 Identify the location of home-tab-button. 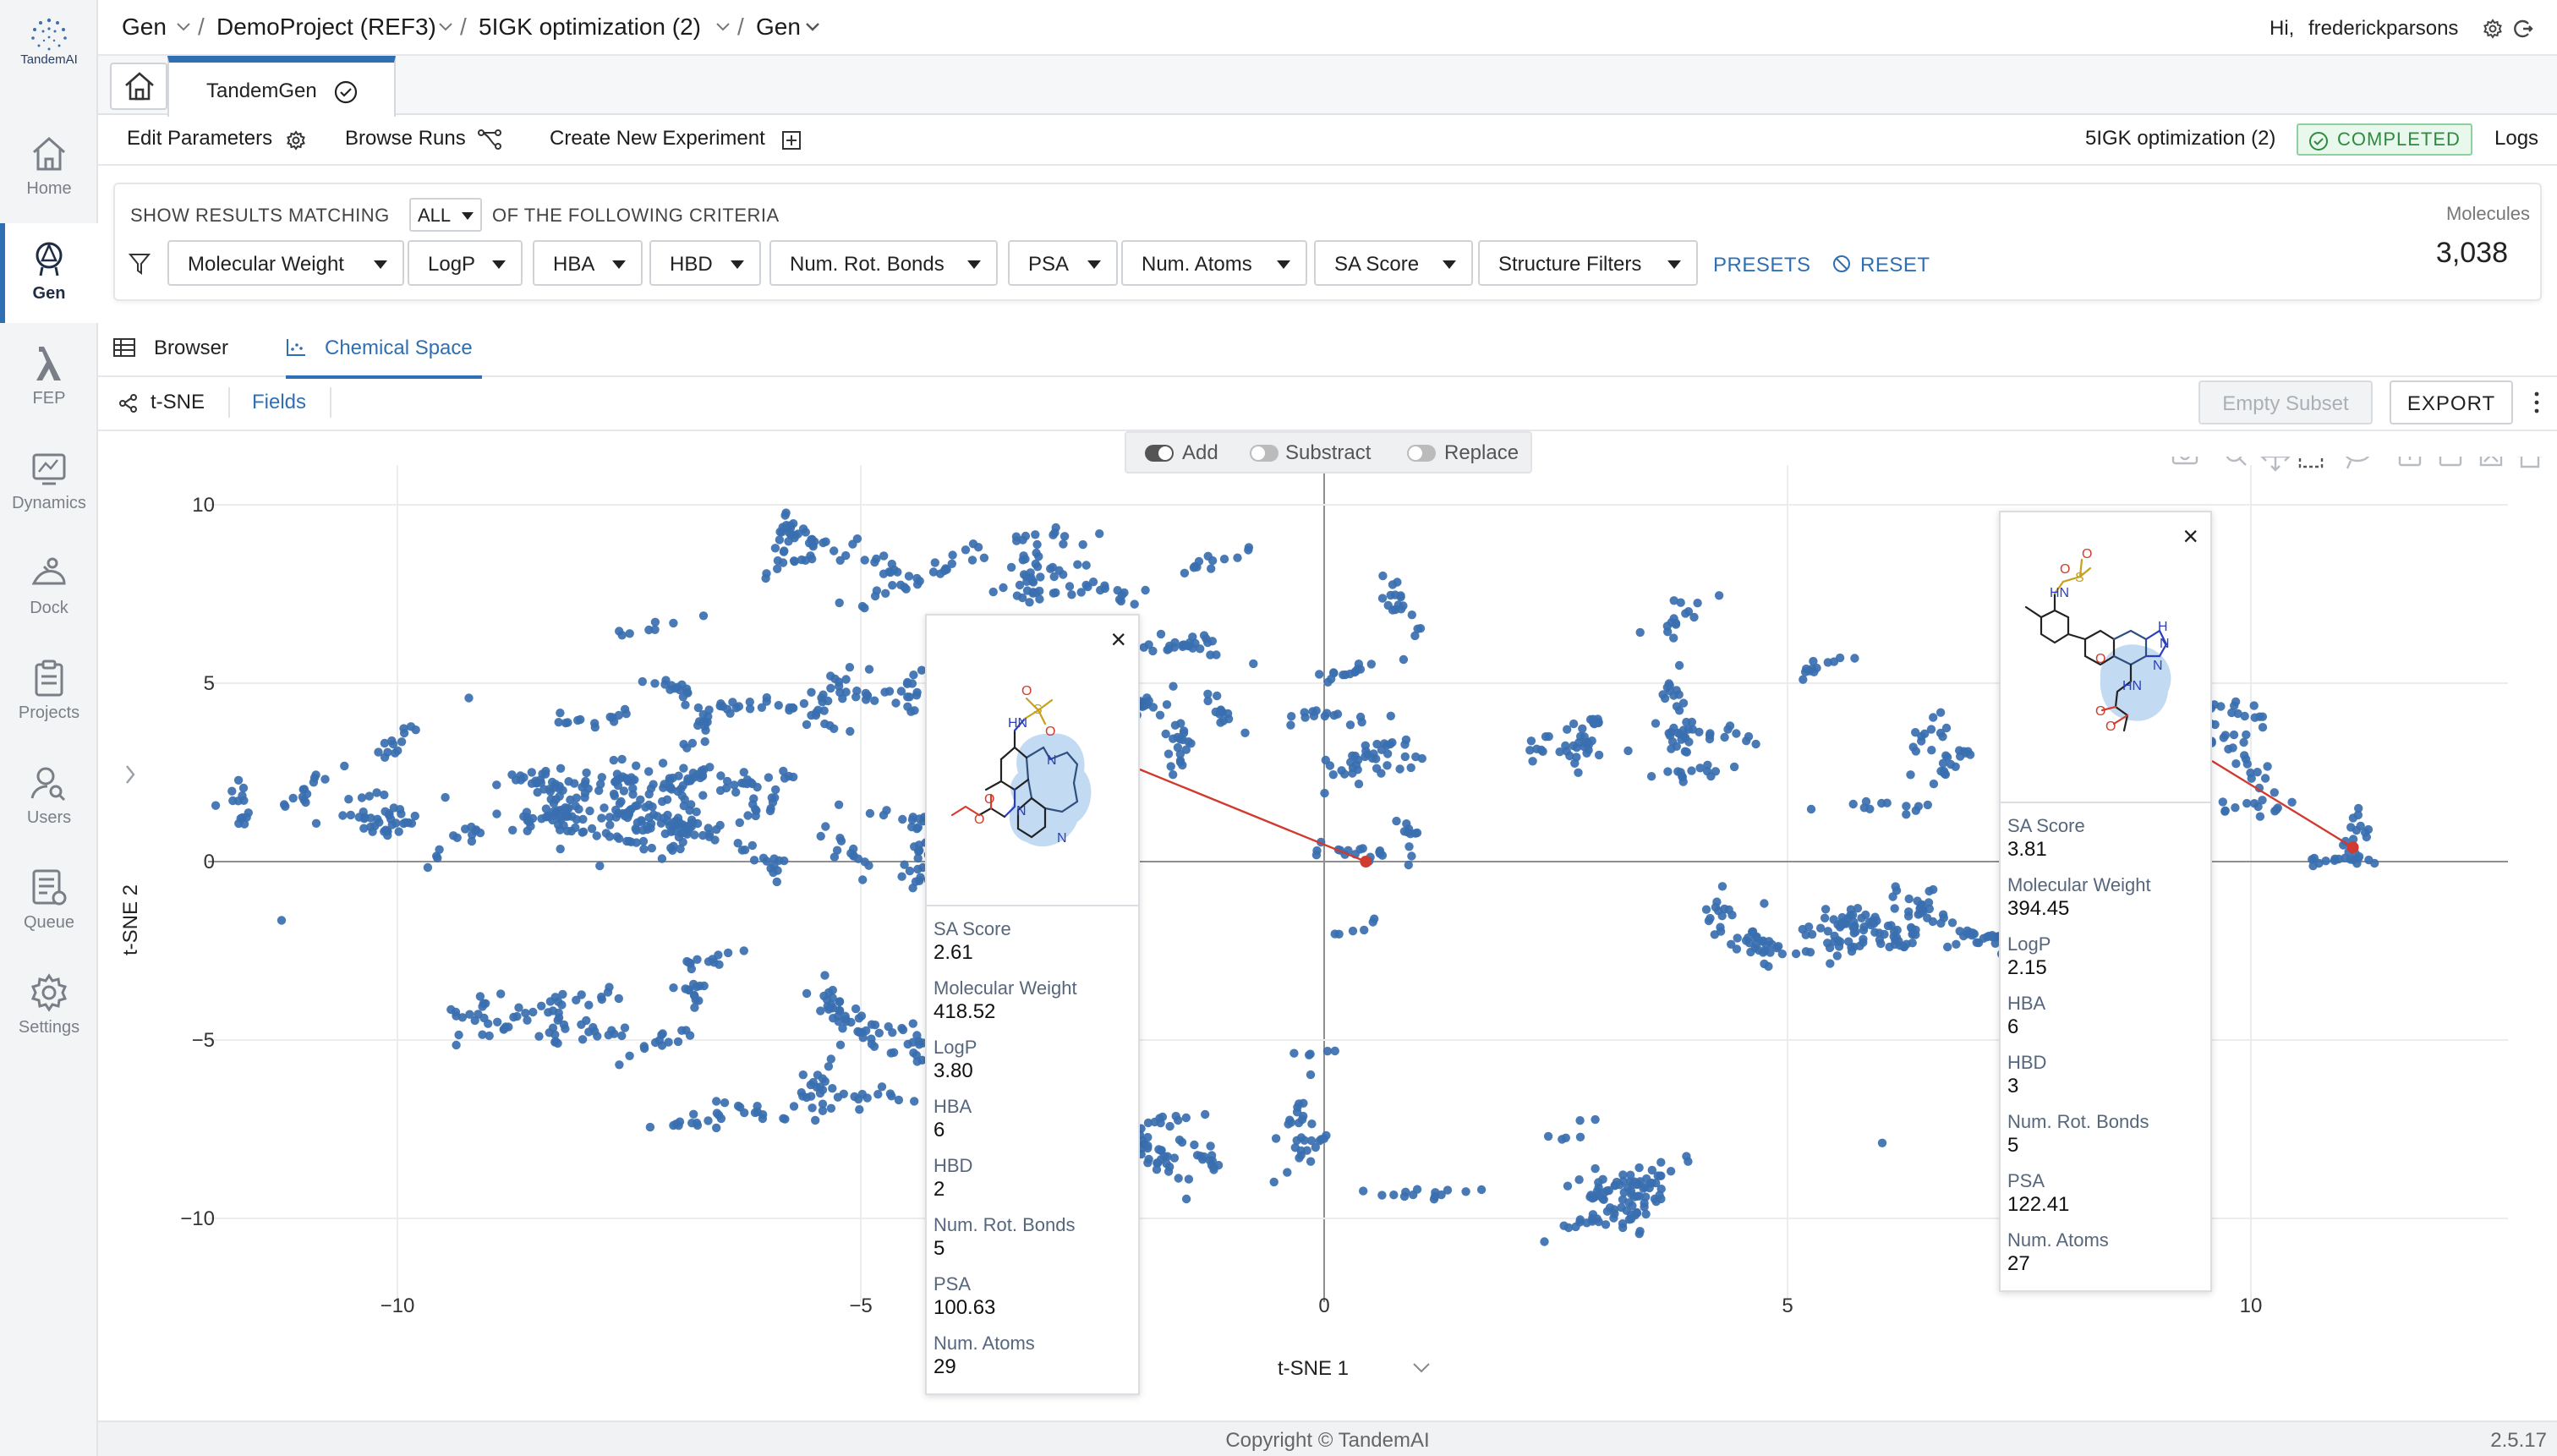
(138, 86).